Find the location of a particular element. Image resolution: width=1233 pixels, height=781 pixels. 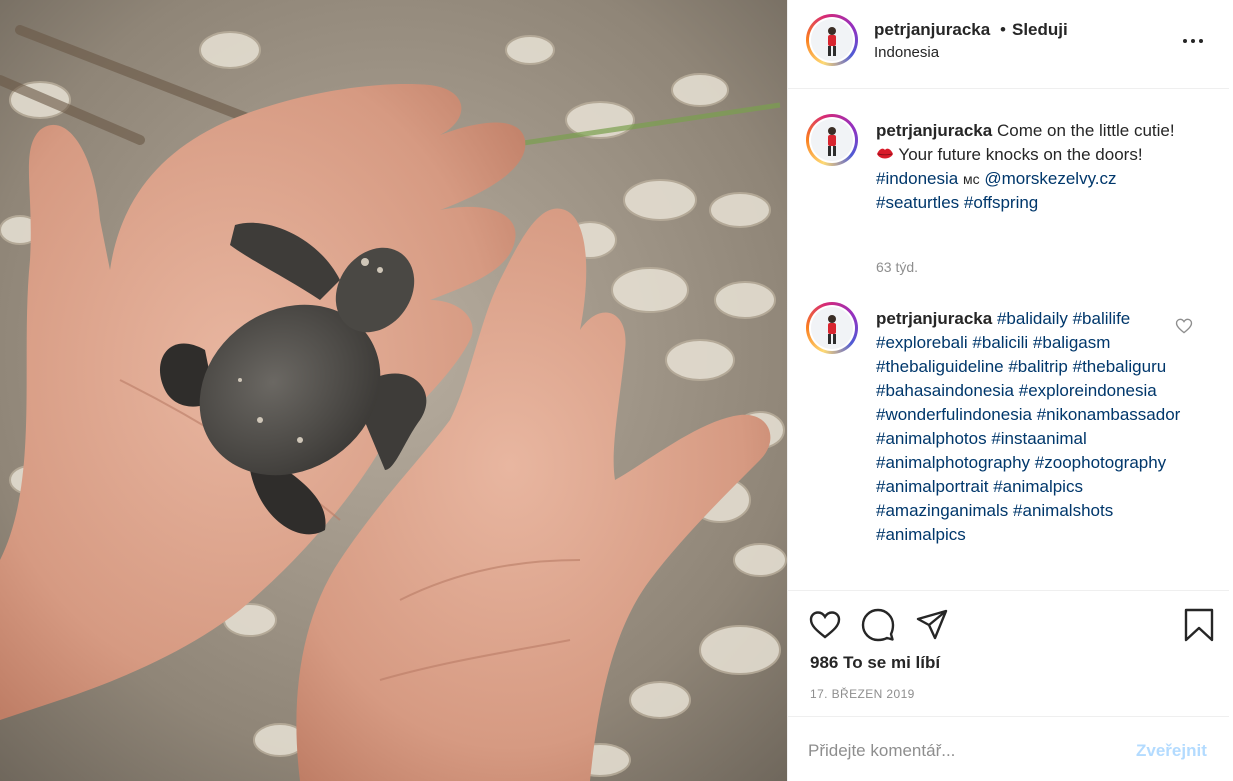

post-date: 17. BŘEZEN 2019 is located at coordinates (862, 694).